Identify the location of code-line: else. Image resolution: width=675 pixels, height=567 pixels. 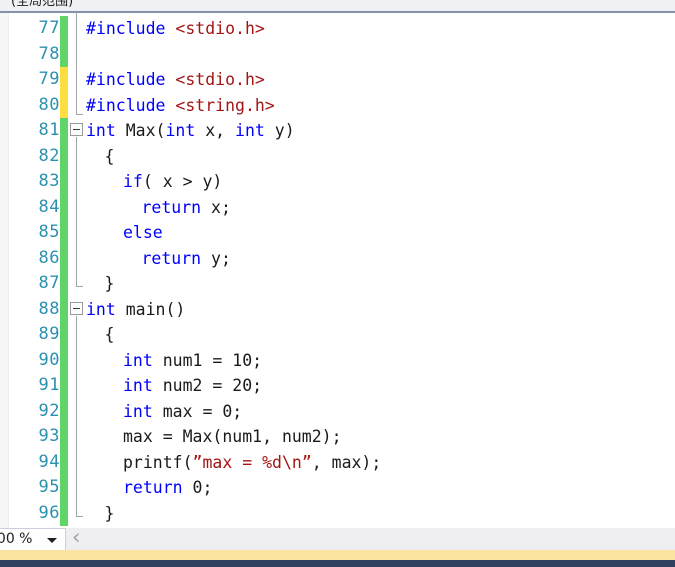
(143, 233).